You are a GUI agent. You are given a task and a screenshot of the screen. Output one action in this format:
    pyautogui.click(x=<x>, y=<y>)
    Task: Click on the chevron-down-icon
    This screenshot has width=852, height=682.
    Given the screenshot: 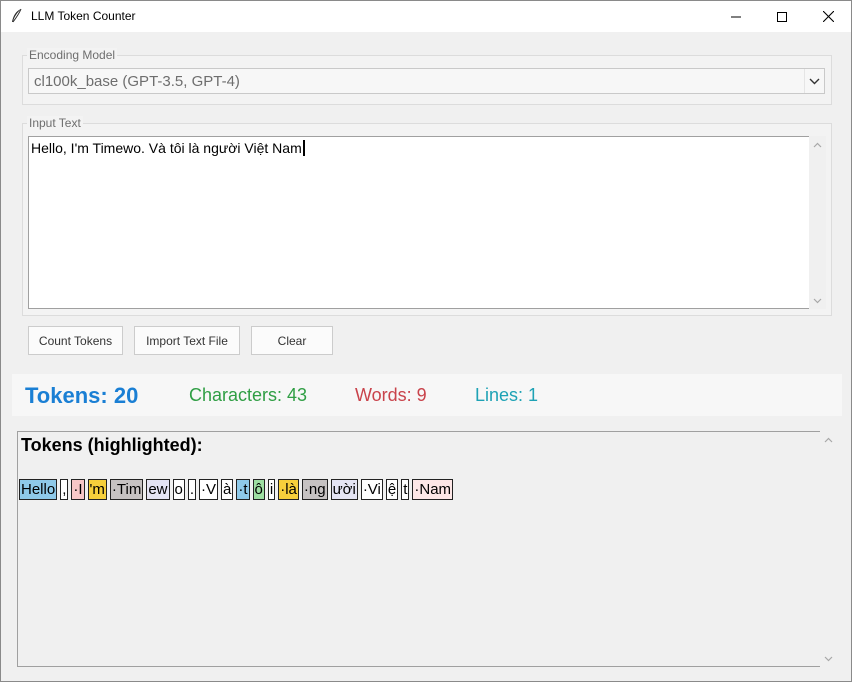 What is the action you would take?
    pyautogui.click(x=814, y=81)
    